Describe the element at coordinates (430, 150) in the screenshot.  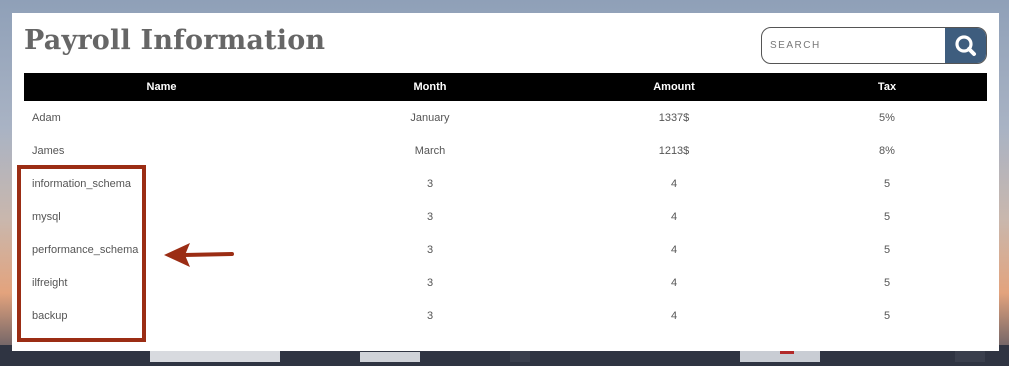
I see `cell-month: March` at that location.